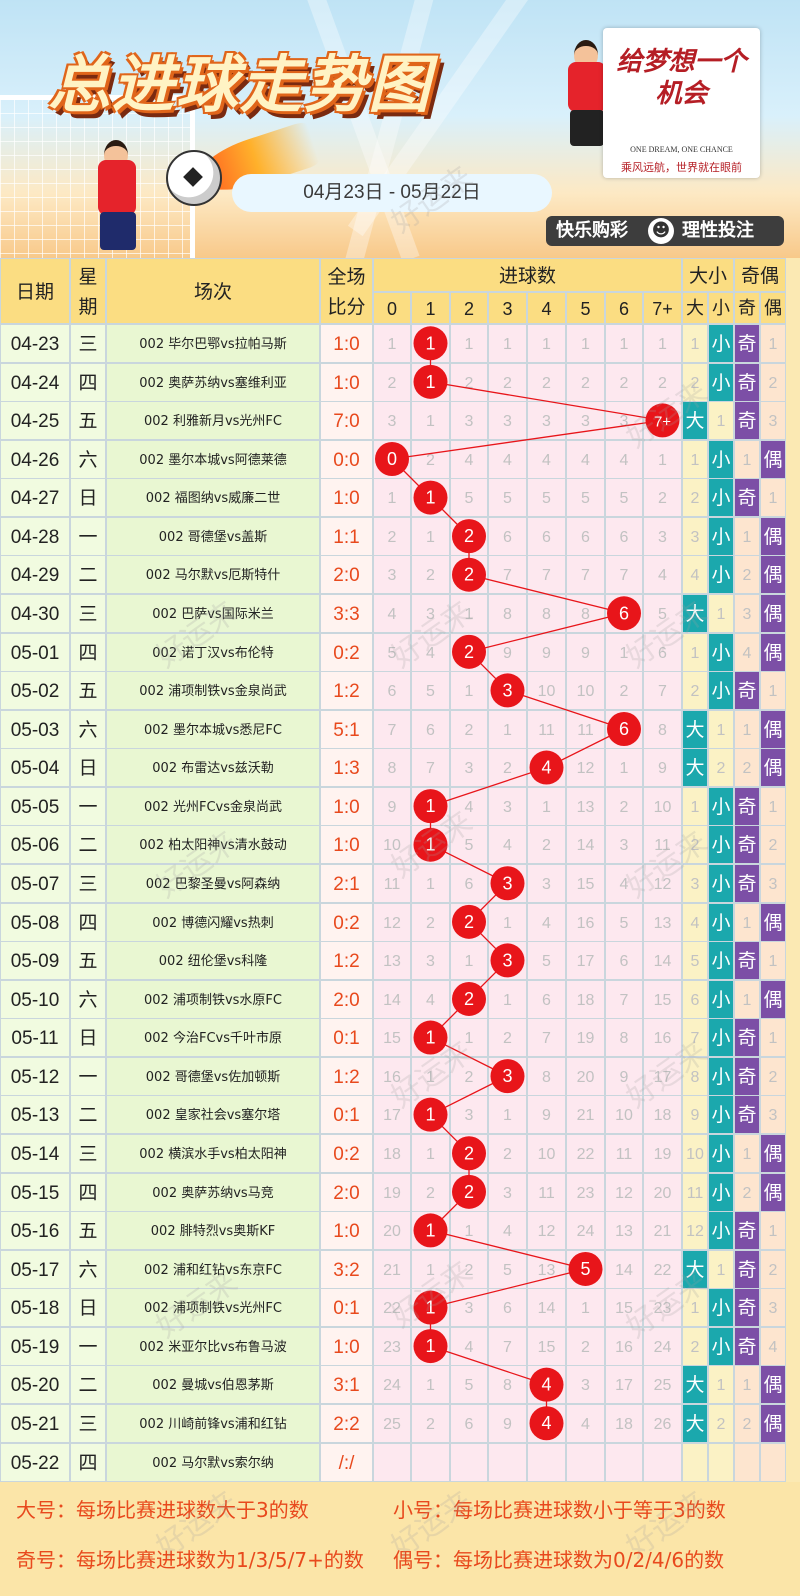 Image resolution: width=800 pixels, height=1596 pixels. Describe the element at coordinates (624, 308) in the screenshot. I see `header-goal-col: 6` at that location.